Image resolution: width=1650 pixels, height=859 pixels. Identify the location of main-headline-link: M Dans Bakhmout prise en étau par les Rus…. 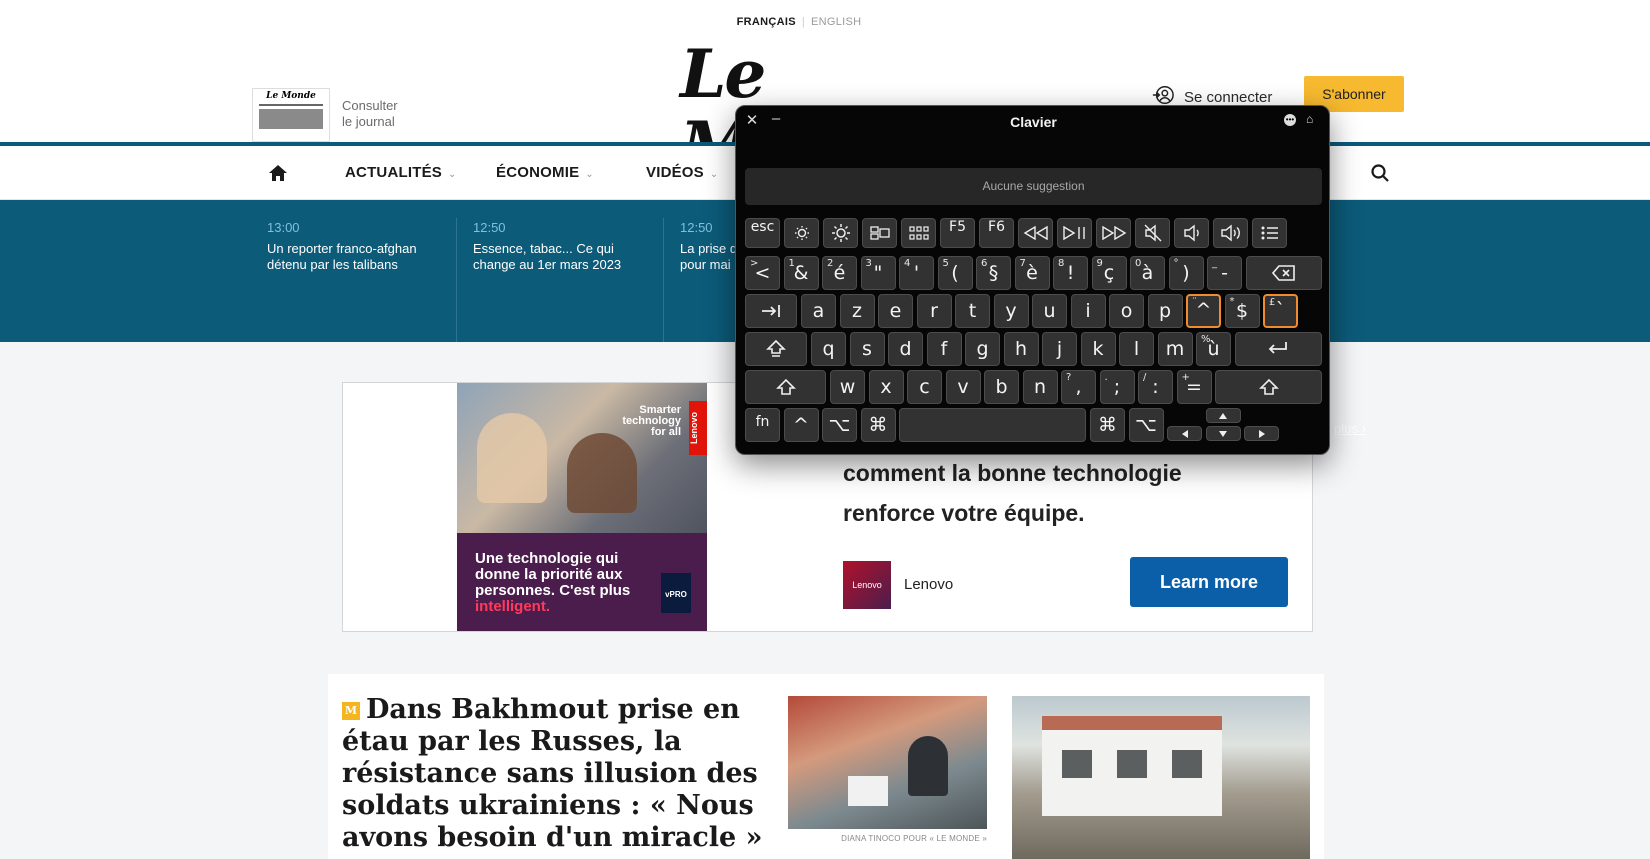
(557, 774).